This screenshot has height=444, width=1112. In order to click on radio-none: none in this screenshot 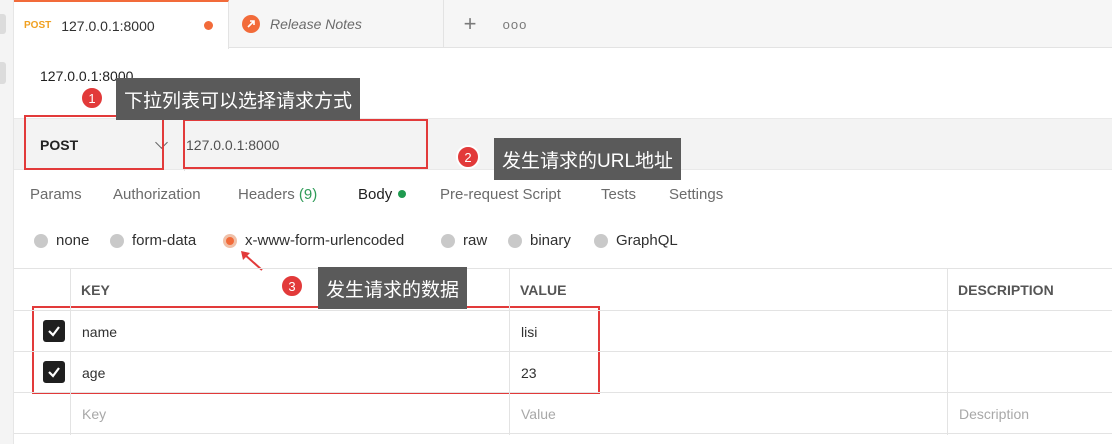, I will do `click(61, 240)`.